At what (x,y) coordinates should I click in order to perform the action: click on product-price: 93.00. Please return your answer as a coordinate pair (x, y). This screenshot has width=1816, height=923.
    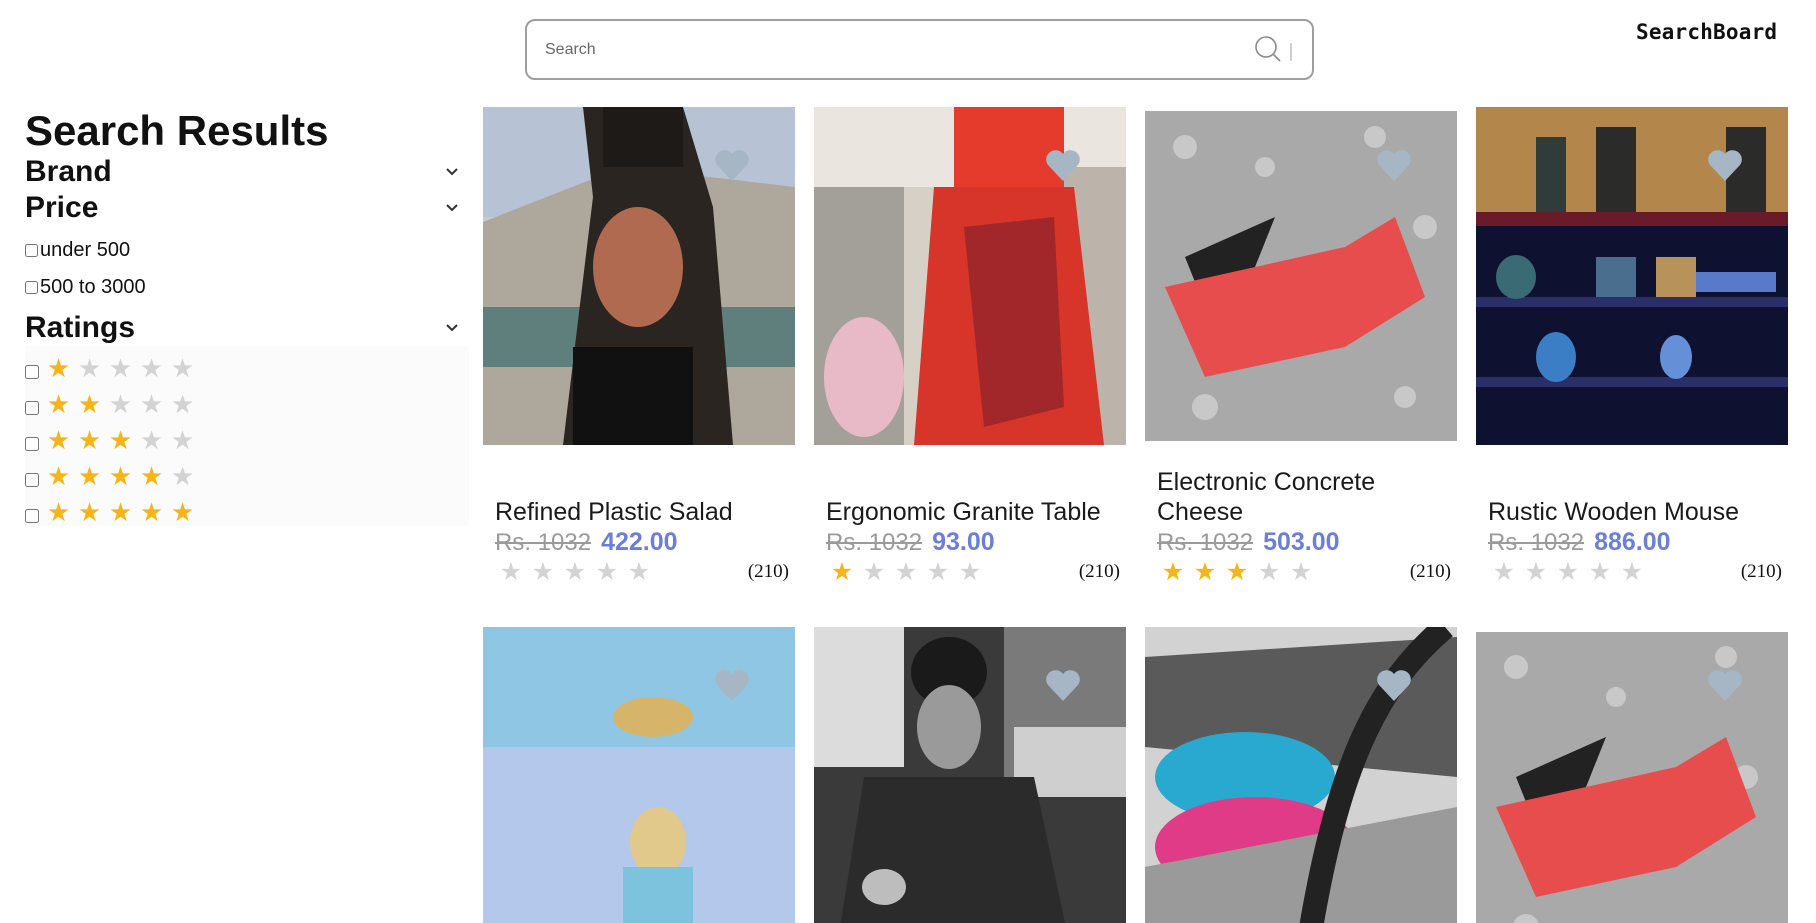
    Looking at the image, I should click on (963, 542).